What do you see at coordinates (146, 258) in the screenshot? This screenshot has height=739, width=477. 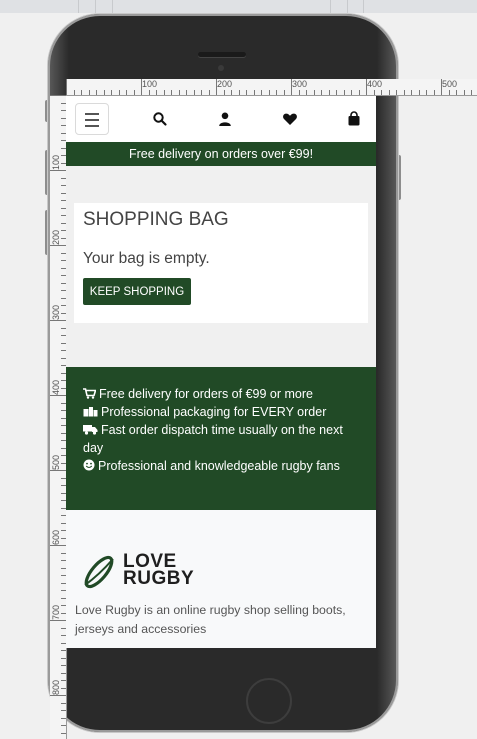 I see `empty-bag-message: Your bag is empty.` at bounding box center [146, 258].